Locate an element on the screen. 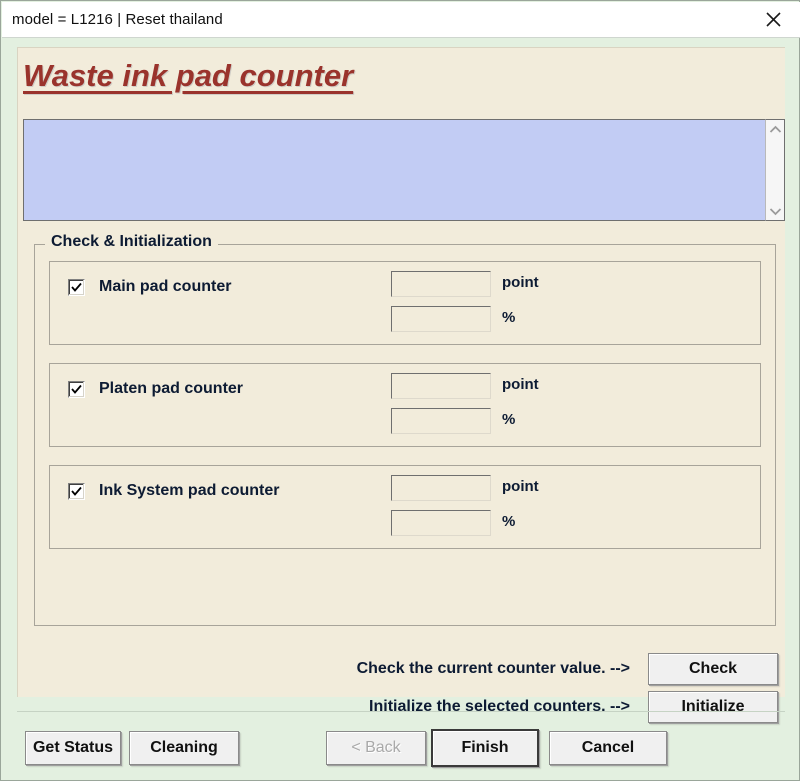 The height and width of the screenshot is (781, 800). checkbox-row-main: Main pad counter is located at coordinates (149, 287).